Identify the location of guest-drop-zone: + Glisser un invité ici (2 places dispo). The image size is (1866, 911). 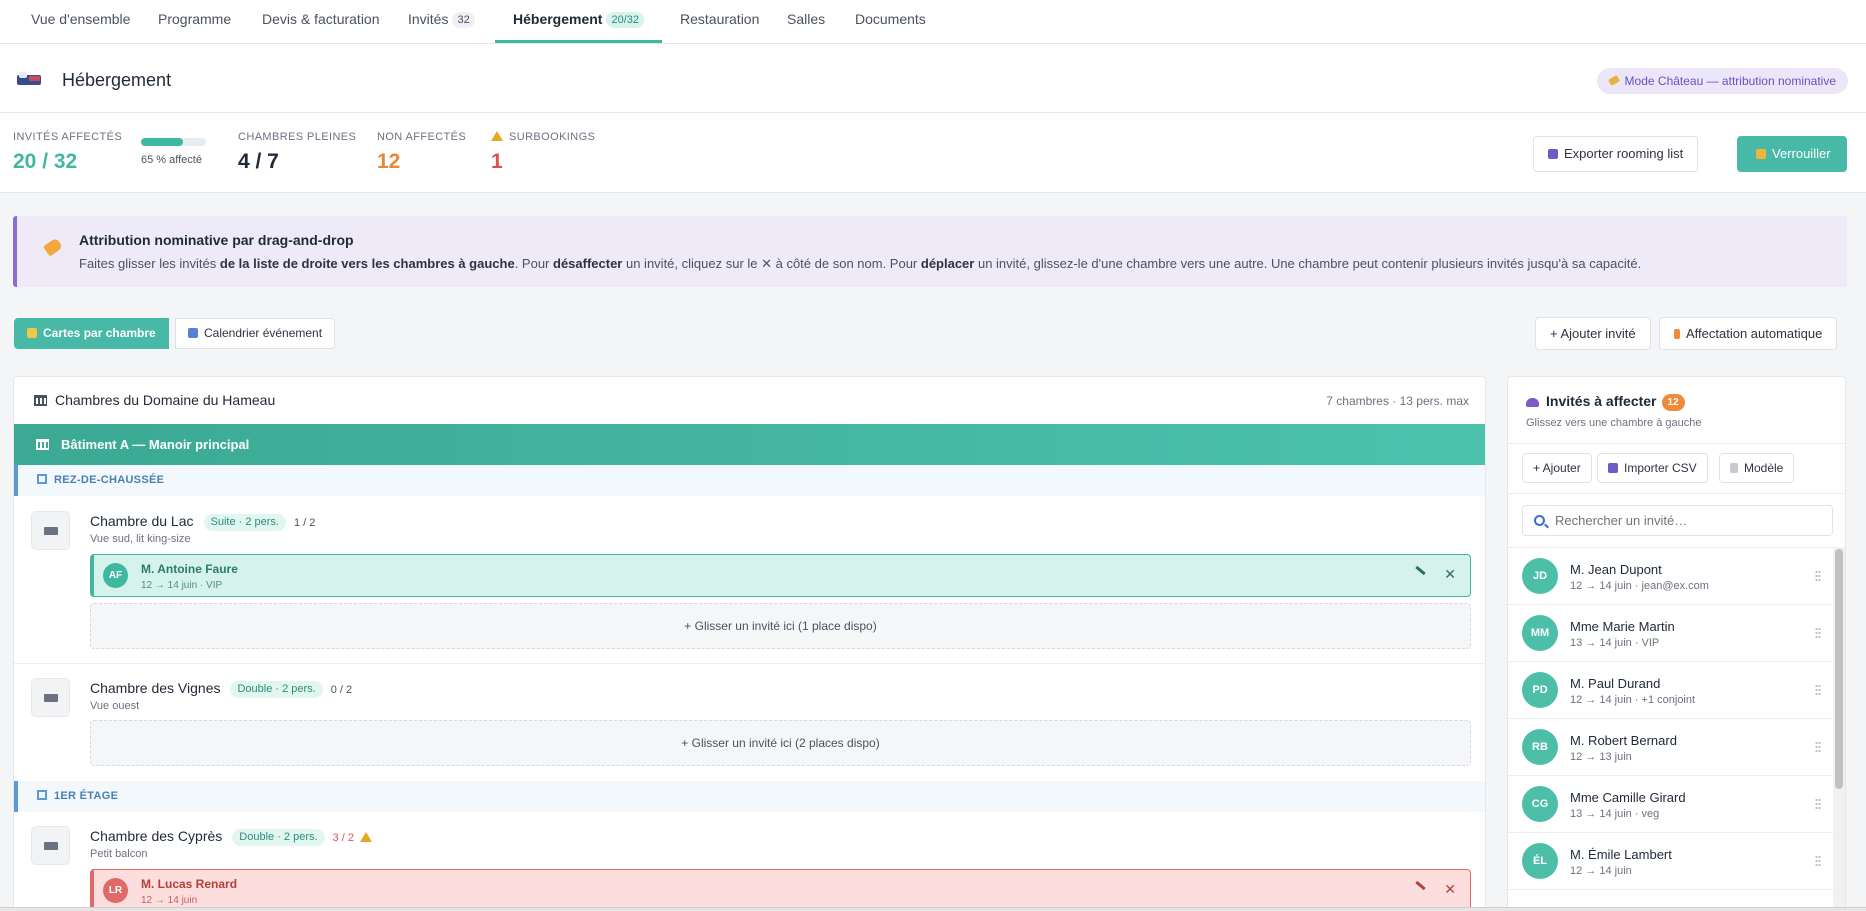
(780, 743).